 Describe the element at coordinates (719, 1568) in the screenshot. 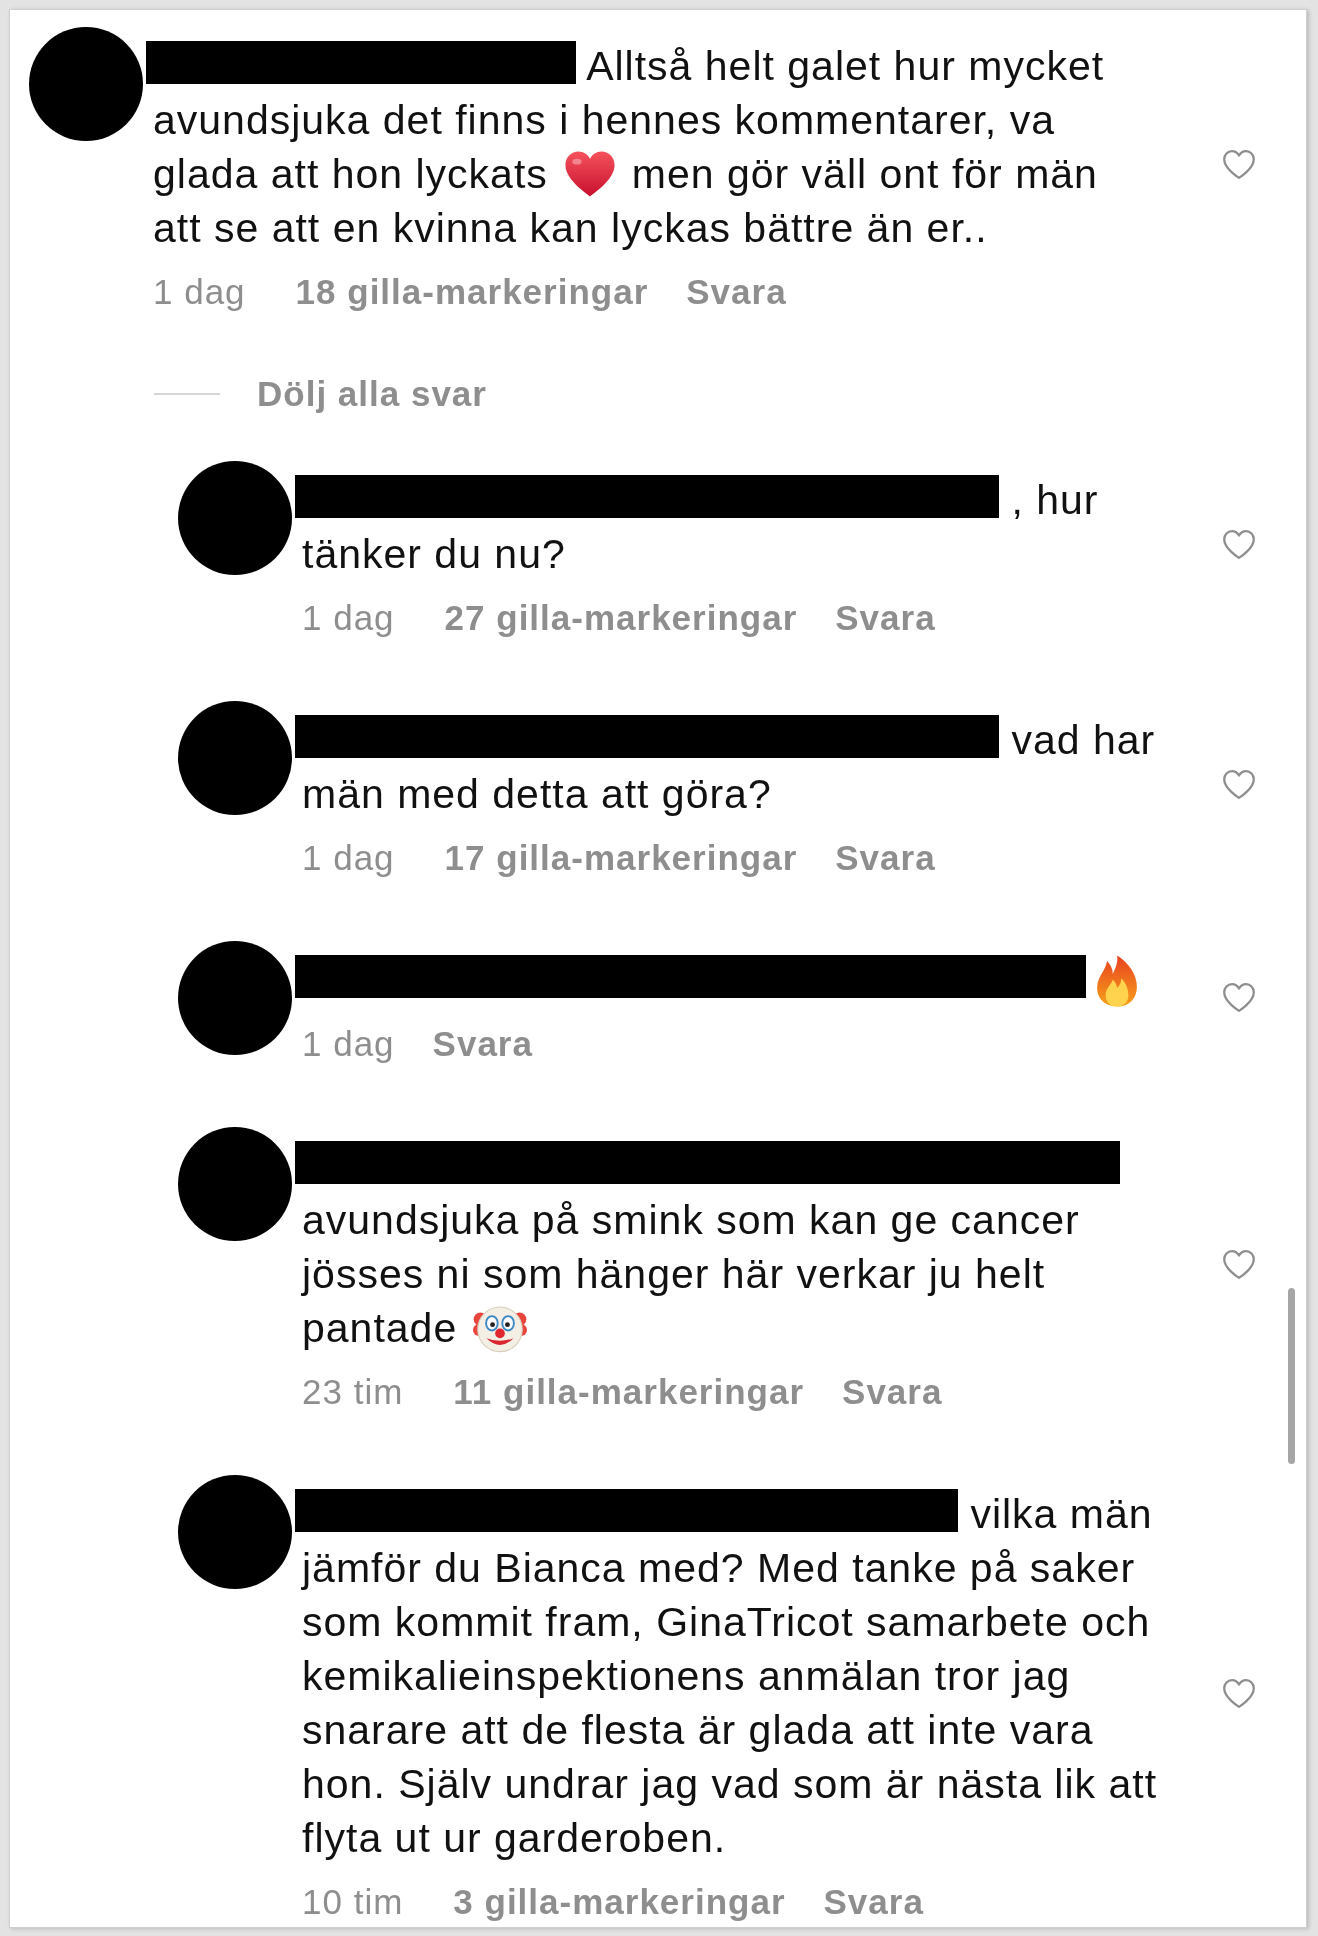

I see `comment-text: jämför du Bianca med? Med tanke på saker` at that location.